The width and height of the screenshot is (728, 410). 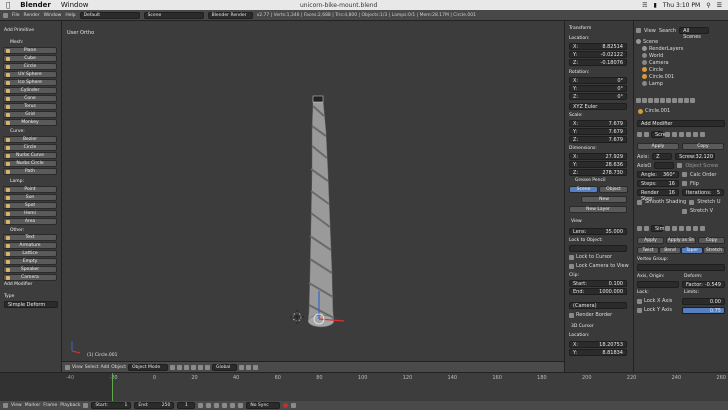 What do you see at coordinates (598, 54) in the screenshot?
I see `location-y-field: Y: -0.02122` at bounding box center [598, 54].